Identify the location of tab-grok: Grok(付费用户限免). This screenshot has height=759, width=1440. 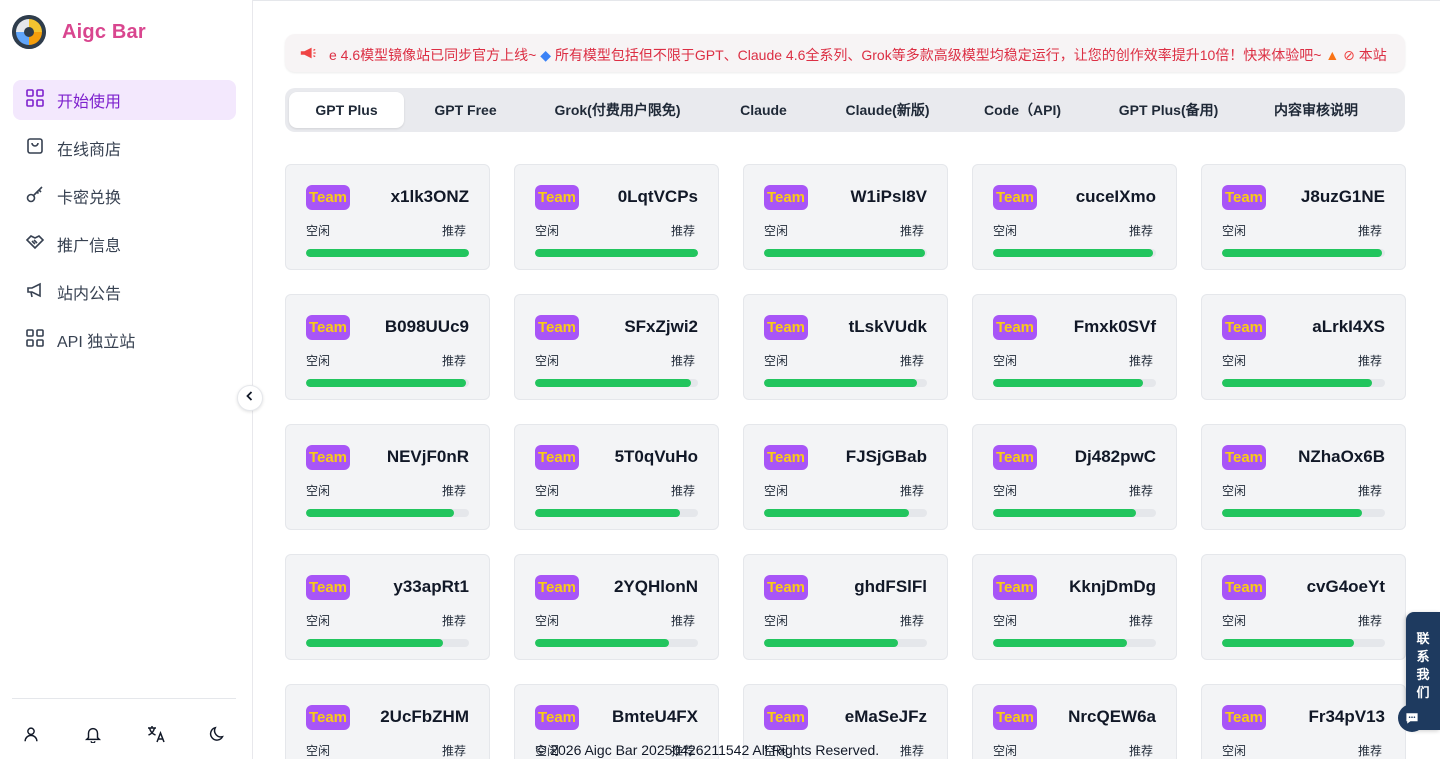
(617, 110).